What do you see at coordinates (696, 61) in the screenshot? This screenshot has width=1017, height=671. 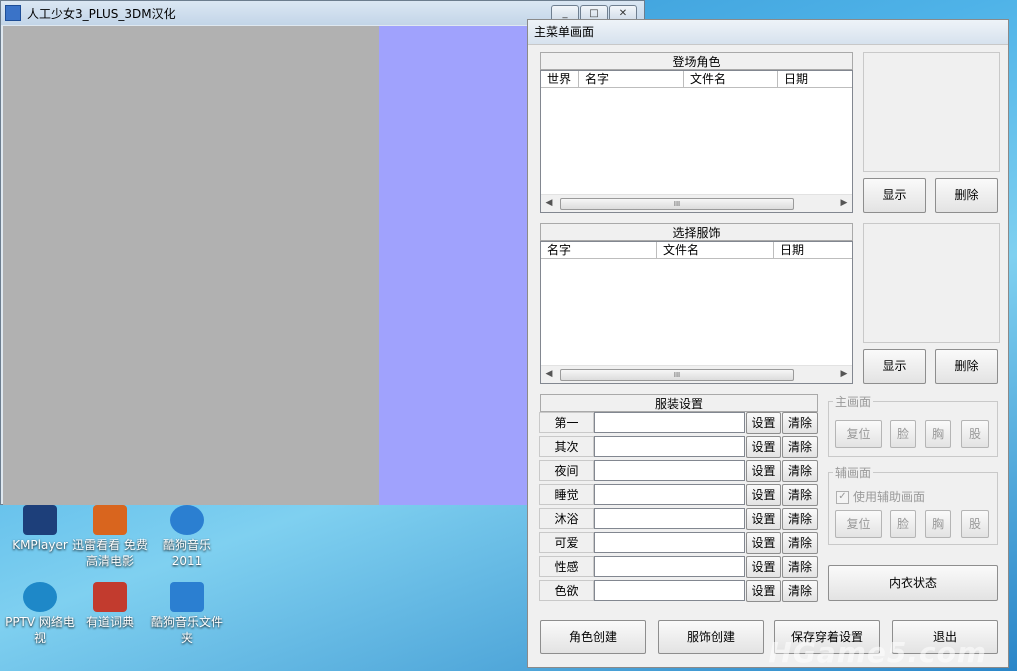 I see `characters-heading: 登场角色` at bounding box center [696, 61].